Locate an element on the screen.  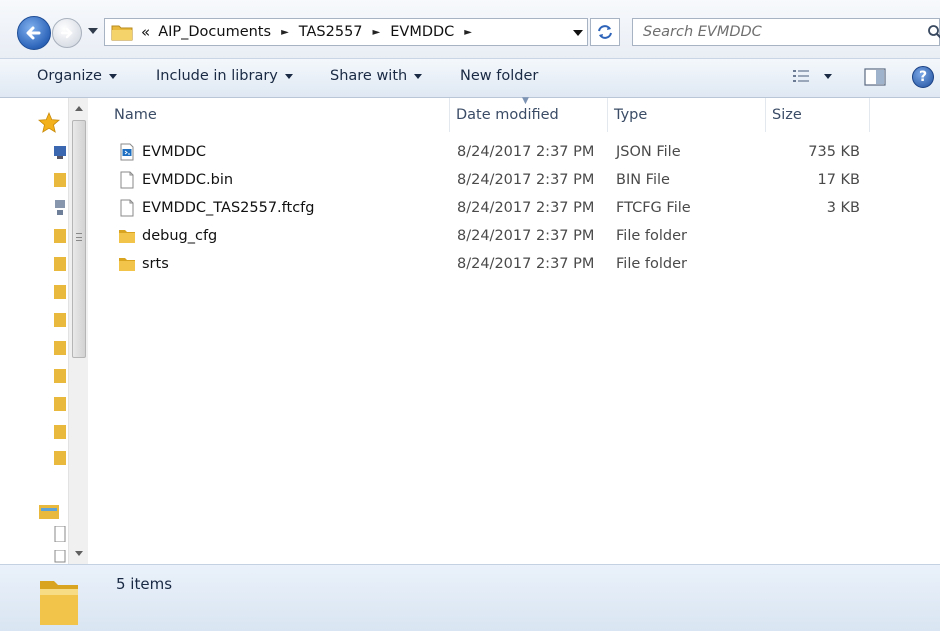
scroll-thumb is located at coordinates (79, 239).